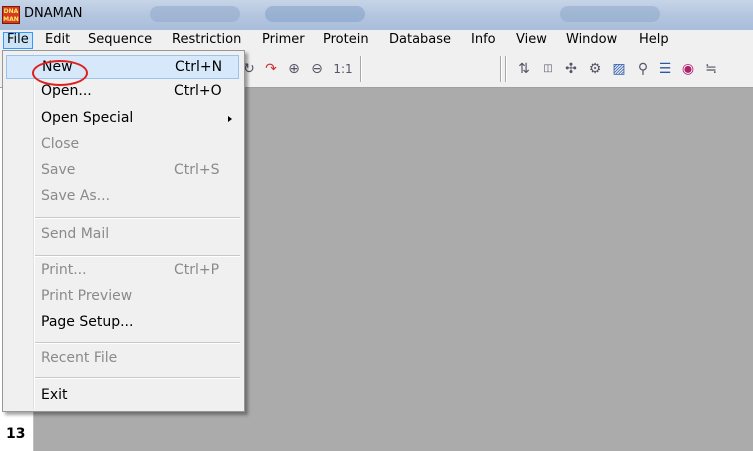 This screenshot has width=753, height=451. Describe the element at coordinates (654, 40) in the screenshot. I see `menu-help: Help` at that location.